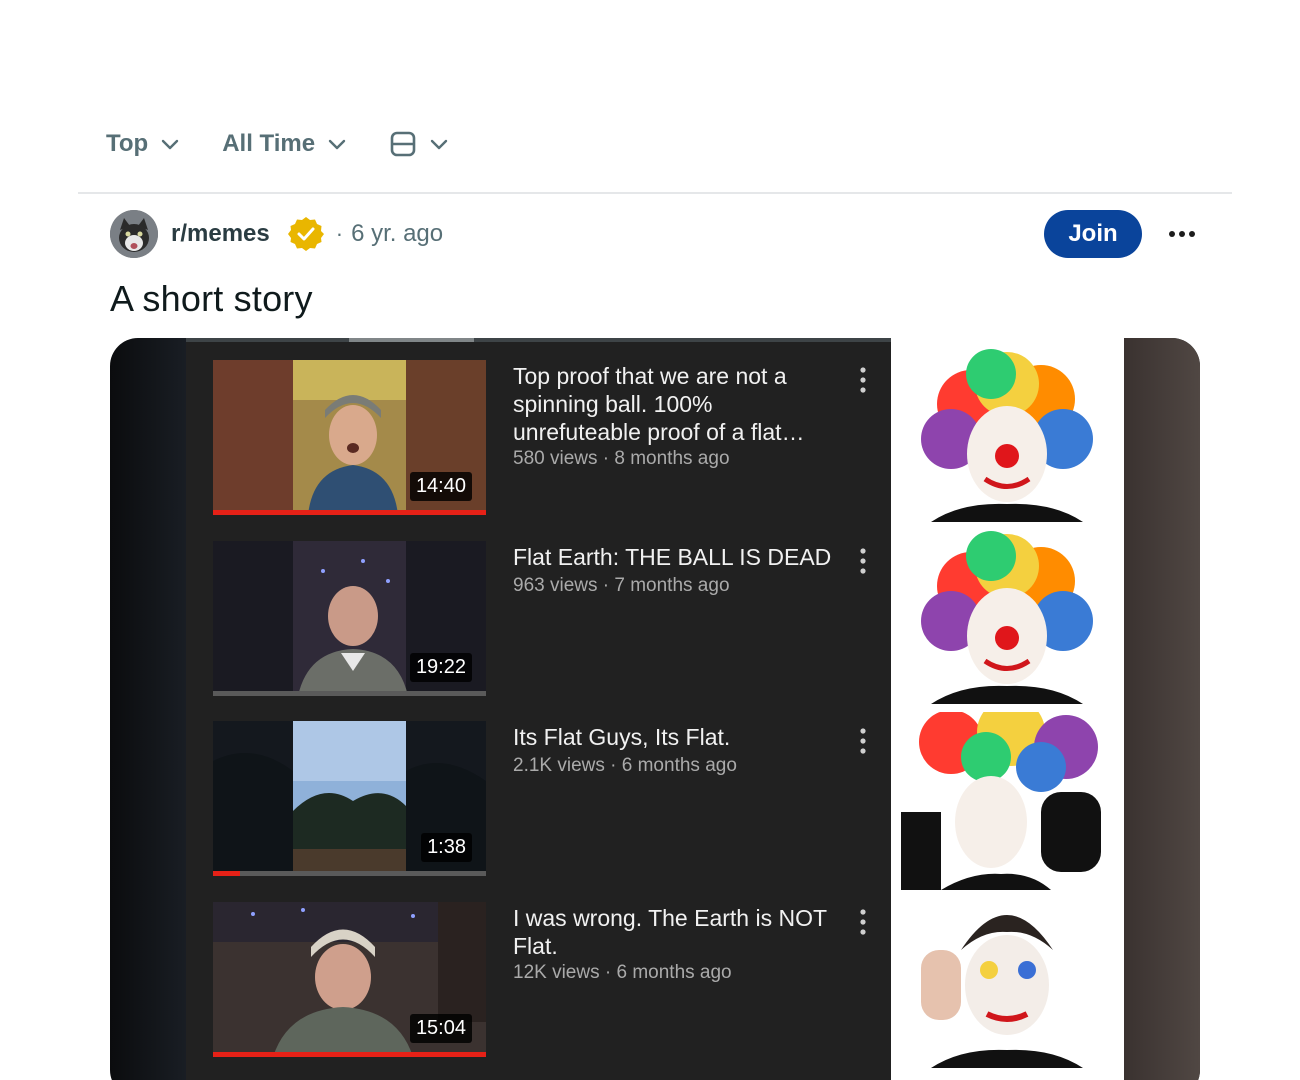 The image size is (1300, 1080). Describe the element at coordinates (1093, 234) in the screenshot. I see `join-button: Join` at that location.